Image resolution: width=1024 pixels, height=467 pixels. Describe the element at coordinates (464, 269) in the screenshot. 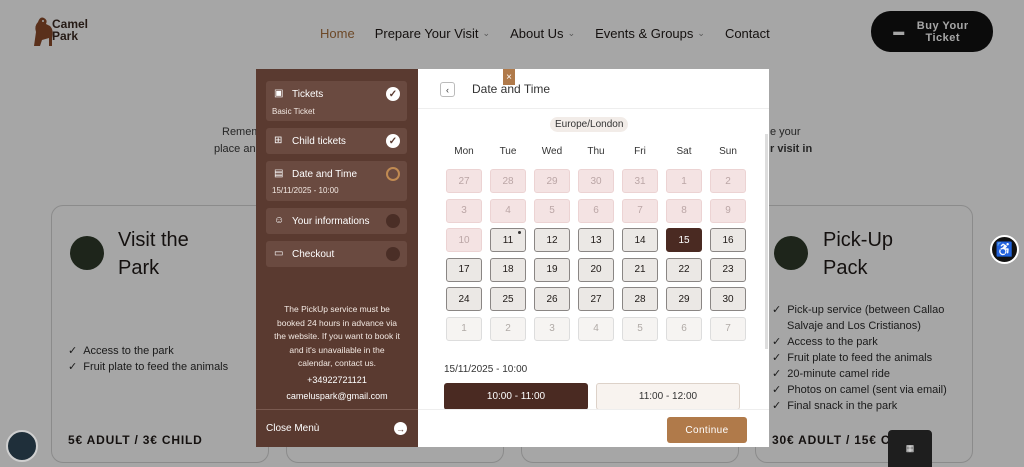

I see `calendar-day: 17` at that location.